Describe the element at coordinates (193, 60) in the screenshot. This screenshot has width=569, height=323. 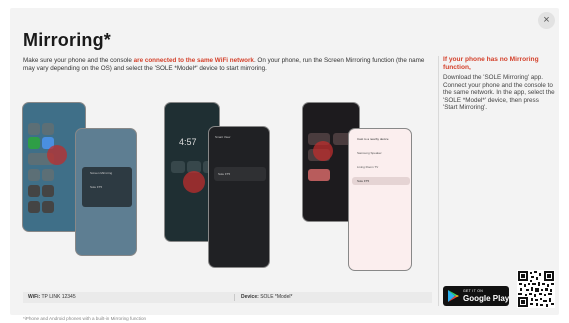
I see `intro-highlight: are connected to the same WiFi network` at that location.